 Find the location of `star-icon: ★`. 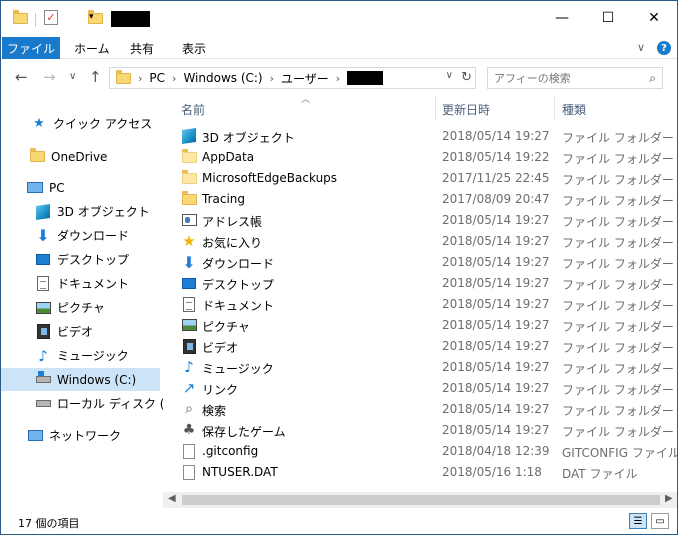

star-icon: ★ is located at coordinates (39, 123).